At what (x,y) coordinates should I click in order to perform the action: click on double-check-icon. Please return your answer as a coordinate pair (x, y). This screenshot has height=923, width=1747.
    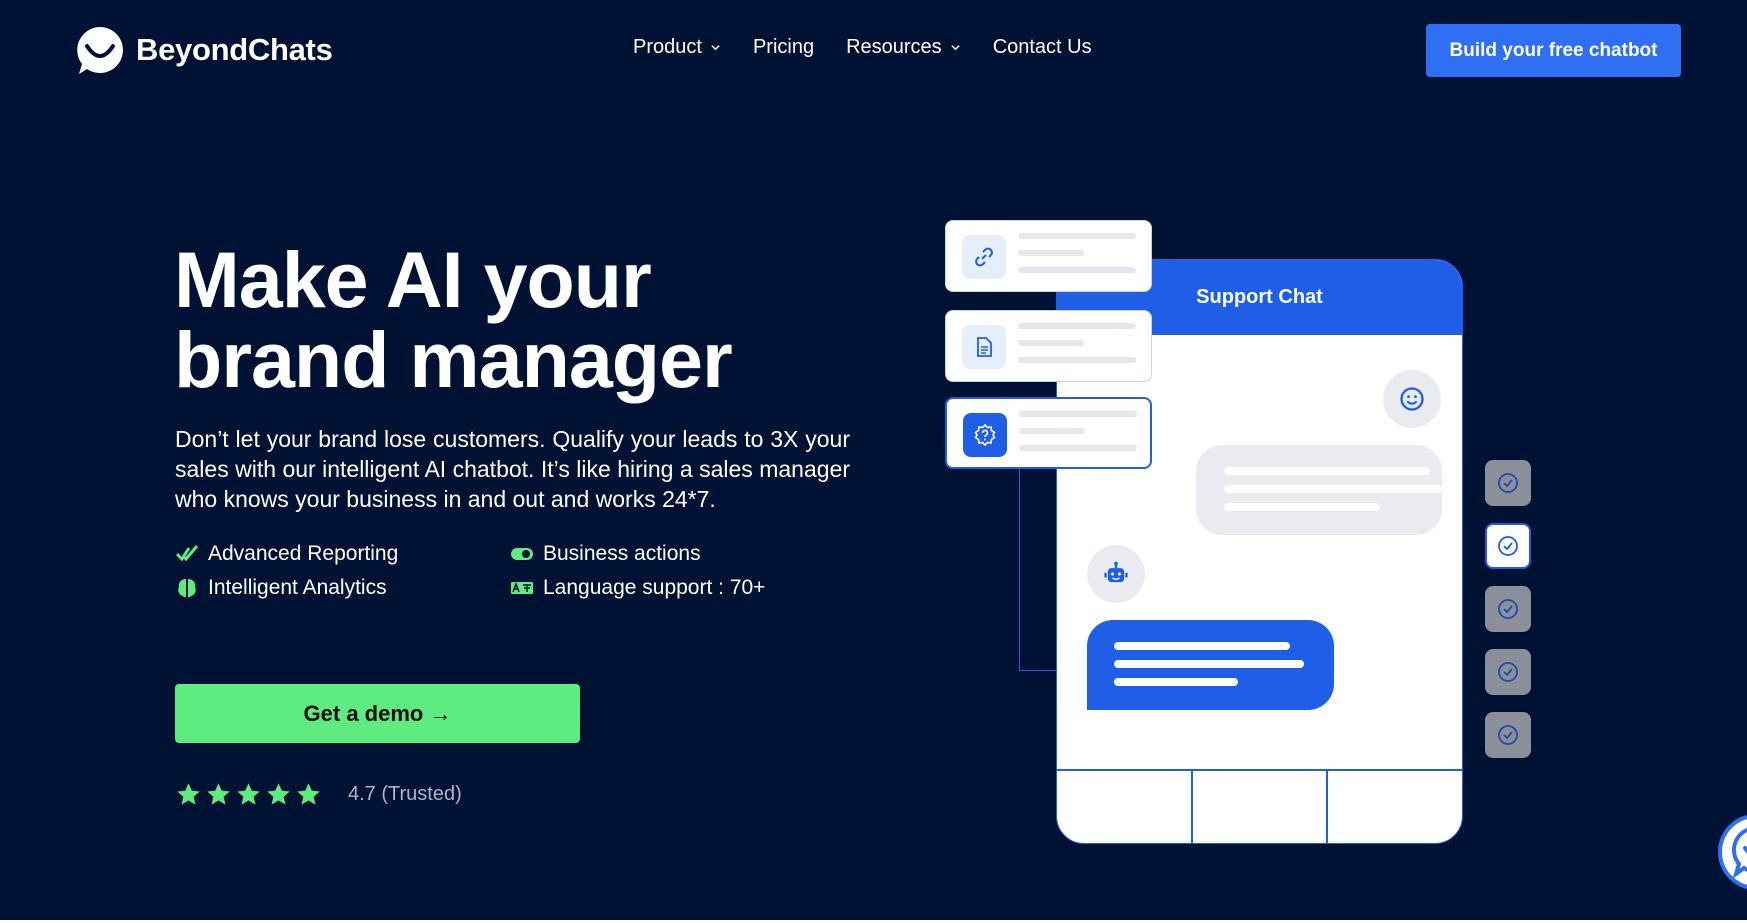
    Looking at the image, I should click on (187, 553).